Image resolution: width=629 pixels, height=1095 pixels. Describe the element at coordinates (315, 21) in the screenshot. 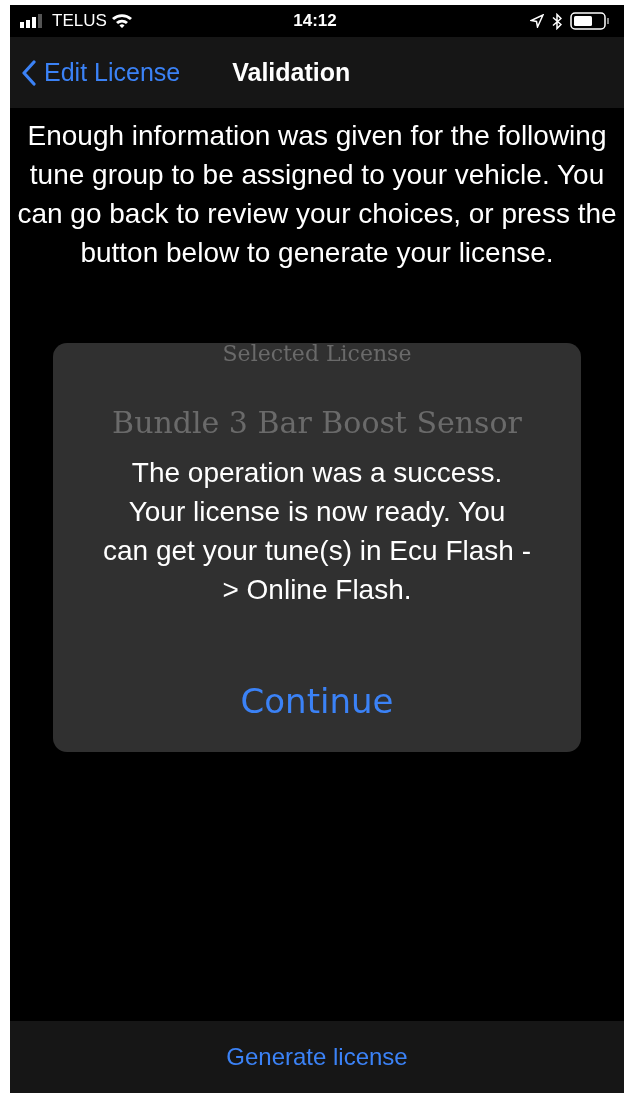

I see `clock-time: 14:12` at that location.